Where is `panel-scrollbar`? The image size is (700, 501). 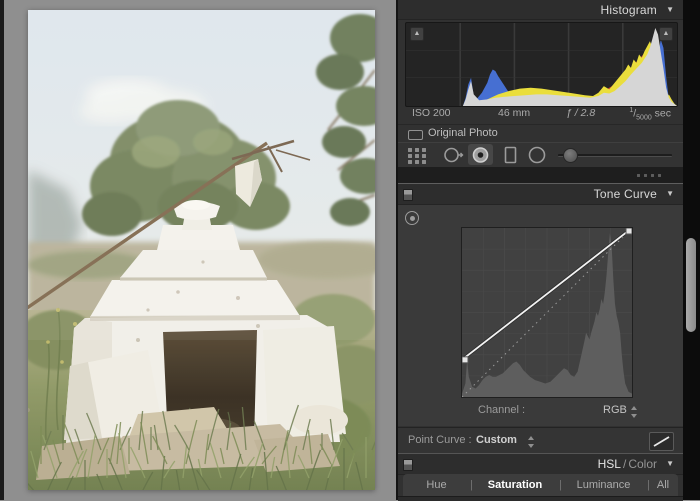 panel-scrollbar is located at coordinates (691, 250).